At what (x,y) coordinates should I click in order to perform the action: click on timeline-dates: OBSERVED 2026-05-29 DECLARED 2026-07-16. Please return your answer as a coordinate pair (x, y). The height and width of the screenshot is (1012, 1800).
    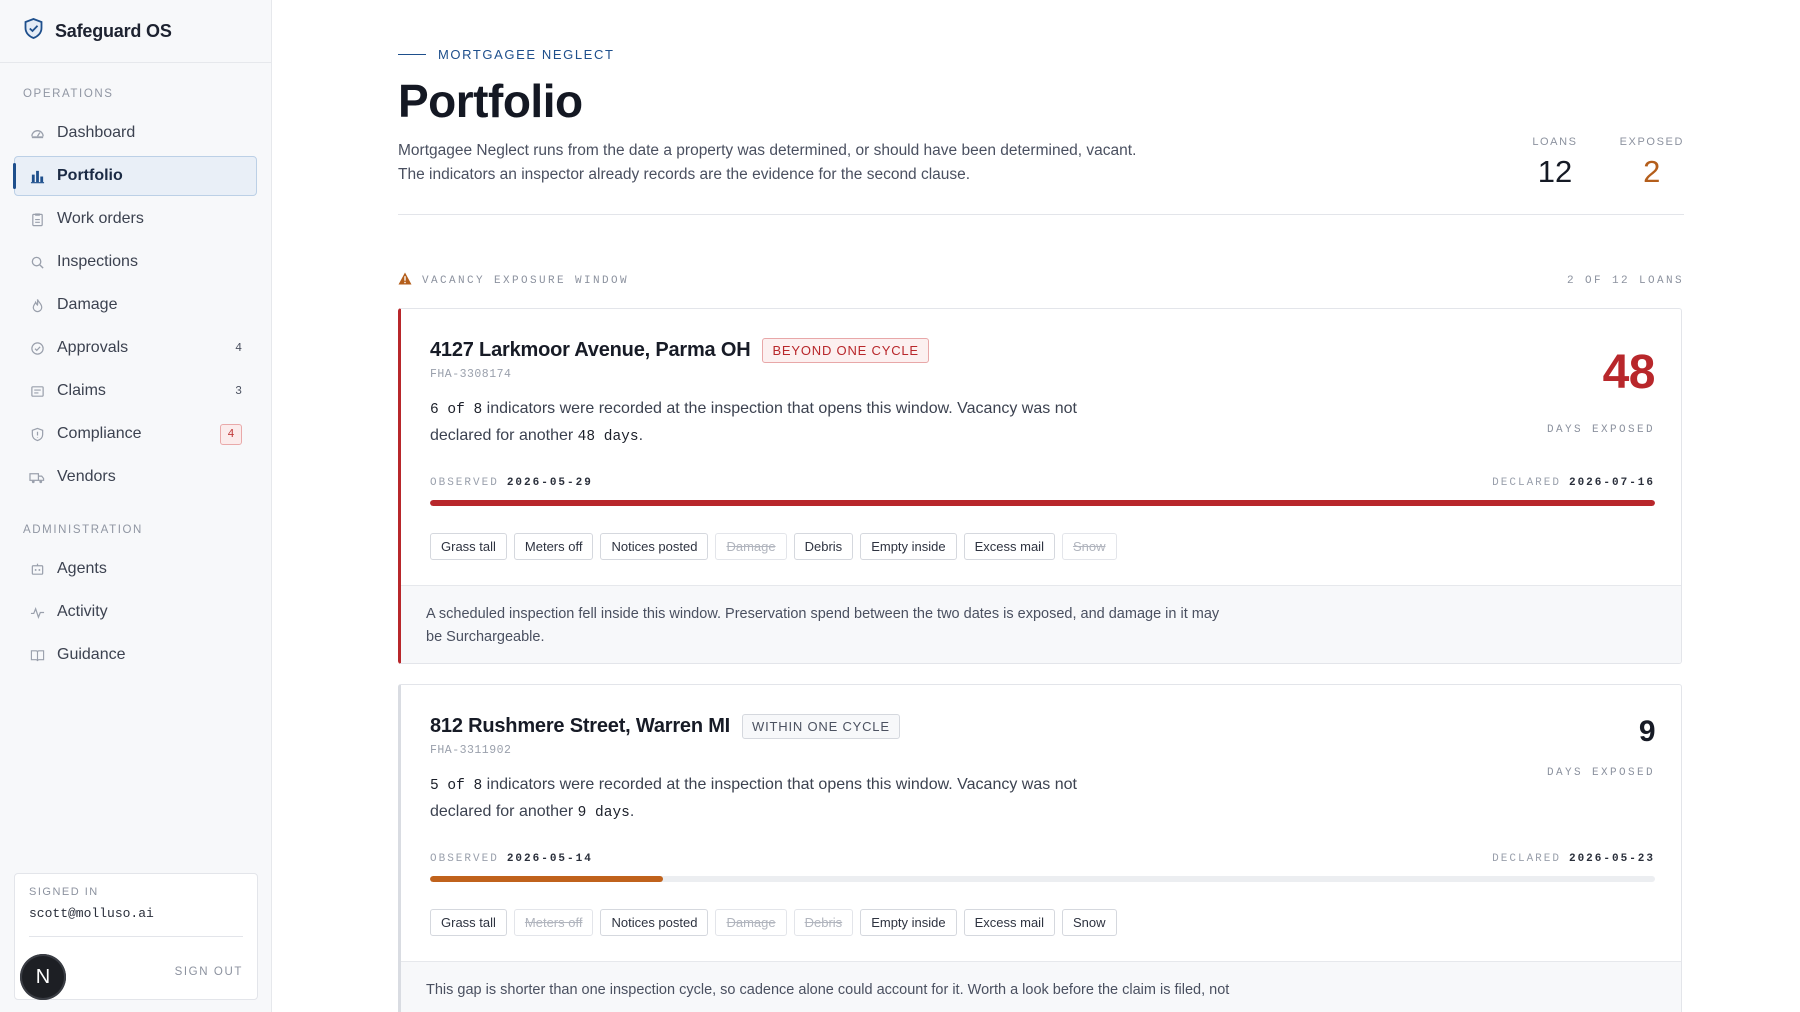
    Looking at the image, I should click on (1042, 483).